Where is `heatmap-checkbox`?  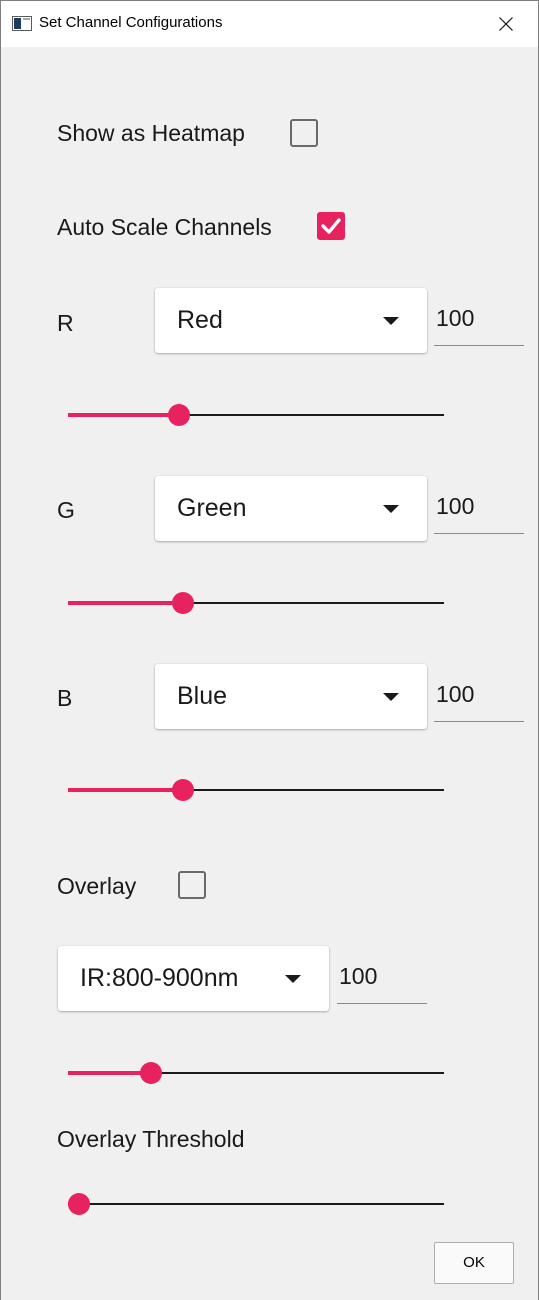 heatmap-checkbox is located at coordinates (304, 133).